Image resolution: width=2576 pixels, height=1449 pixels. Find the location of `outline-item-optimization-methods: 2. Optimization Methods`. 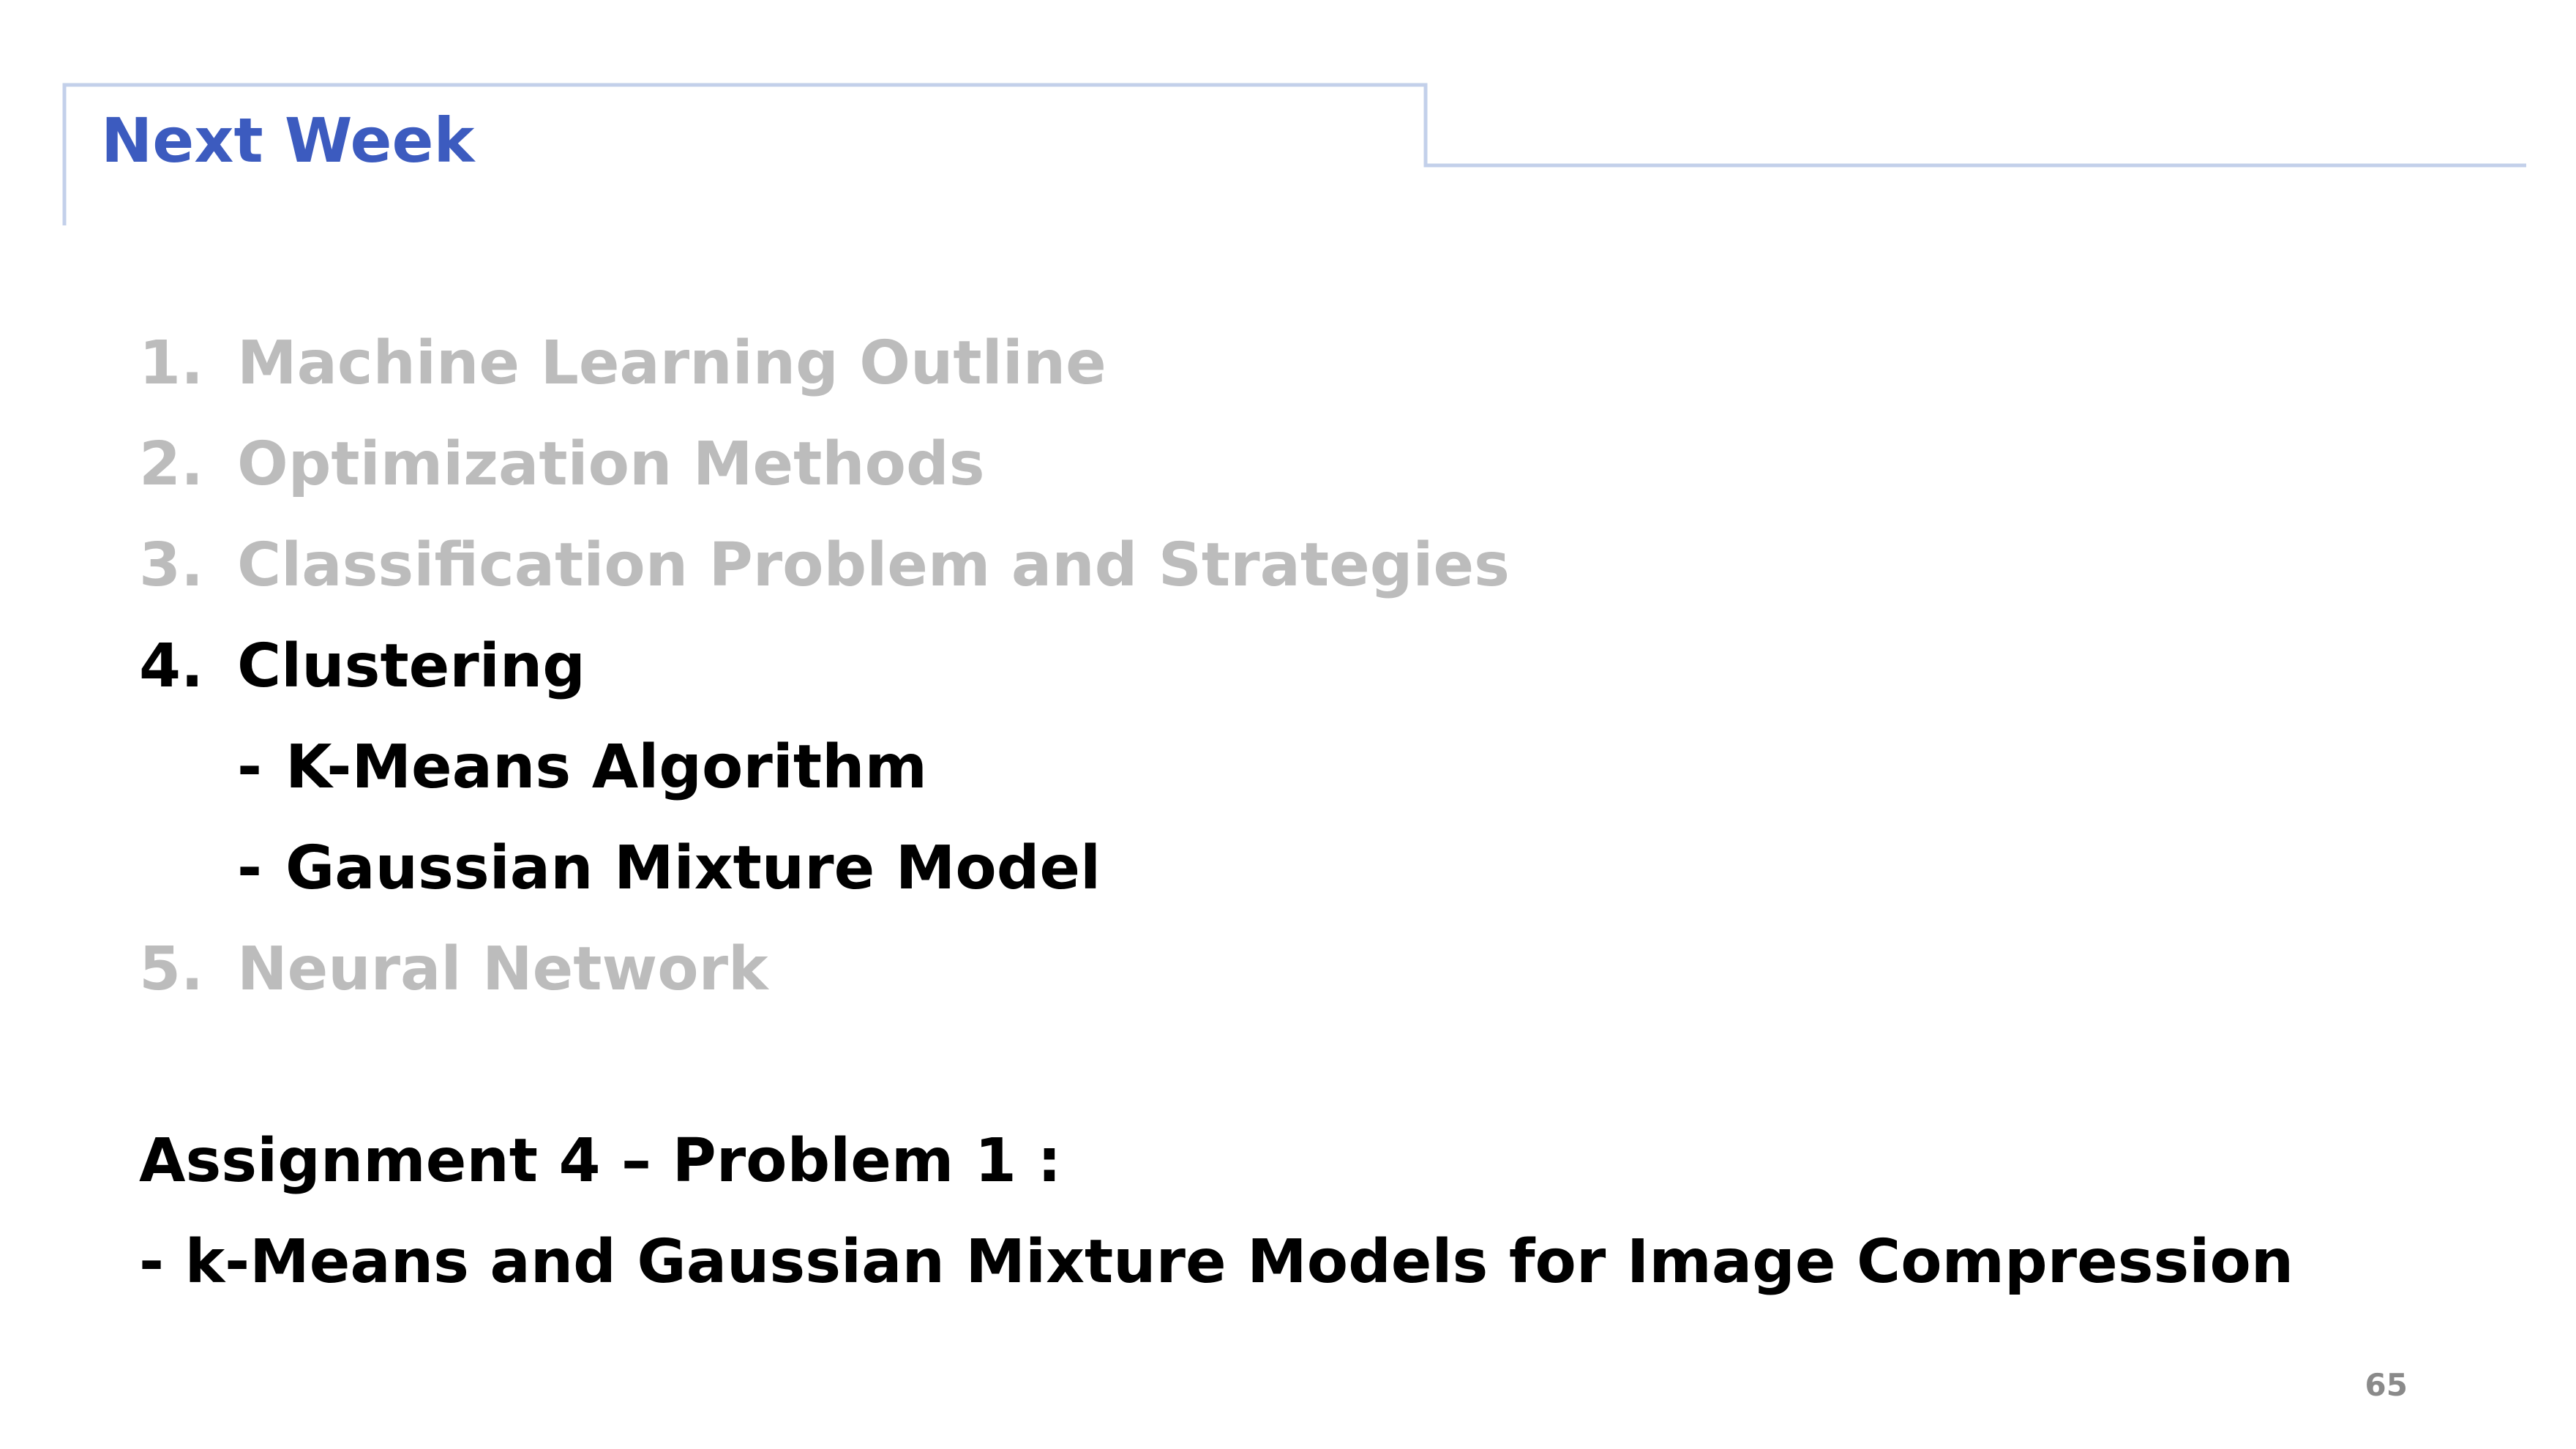

outline-item-optimization-methods: 2. Optimization Methods is located at coordinates (1017, 464).